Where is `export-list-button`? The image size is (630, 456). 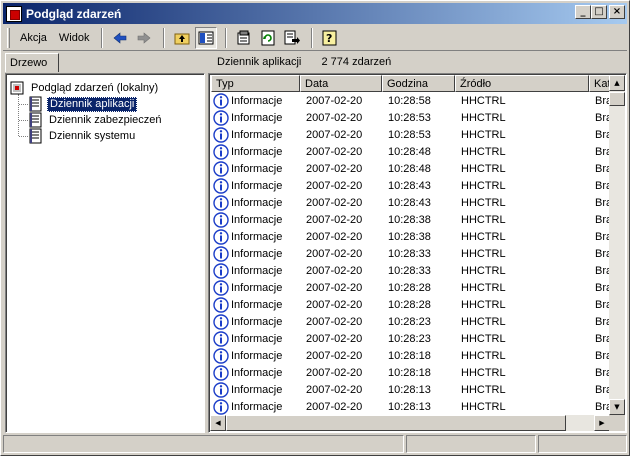
export-list-button is located at coordinates (292, 38).